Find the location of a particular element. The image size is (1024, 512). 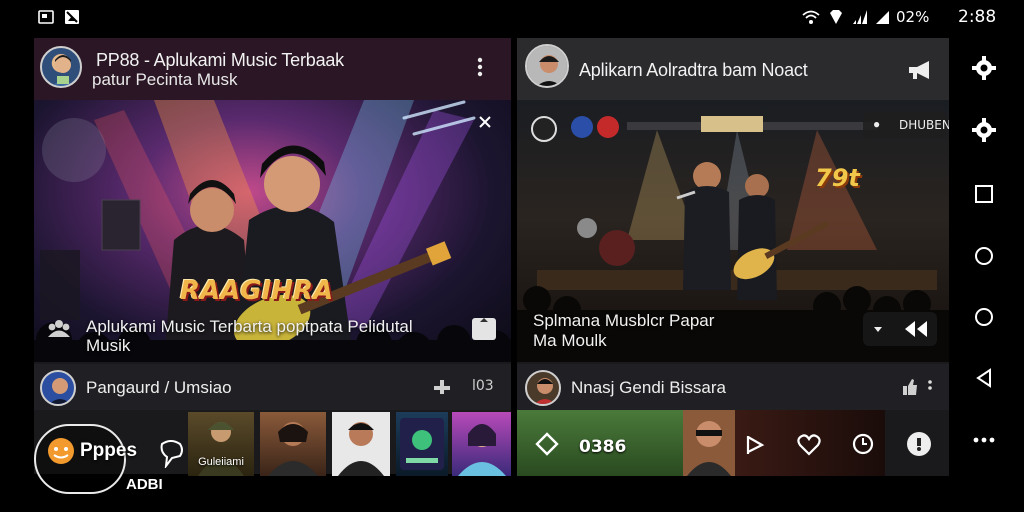

wifi-icon is located at coordinates (811, 17).